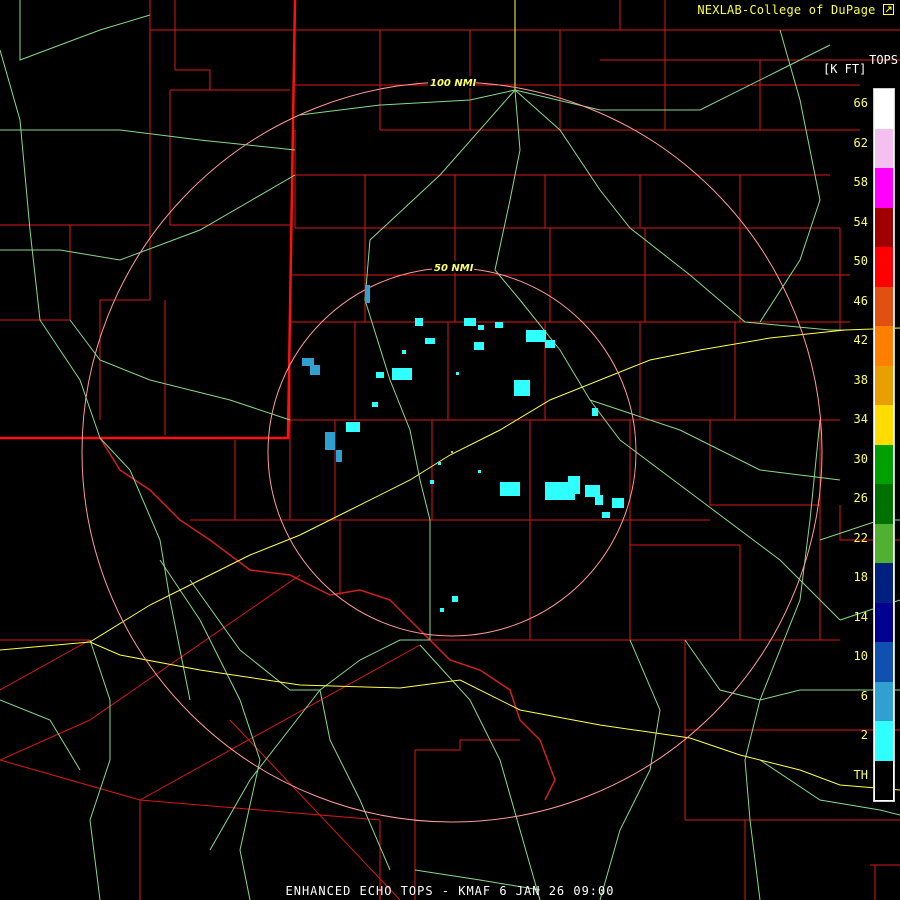 The image size is (900, 900). Describe the element at coordinates (860, 537) in the screenshot. I see `legend-label: 22` at that location.